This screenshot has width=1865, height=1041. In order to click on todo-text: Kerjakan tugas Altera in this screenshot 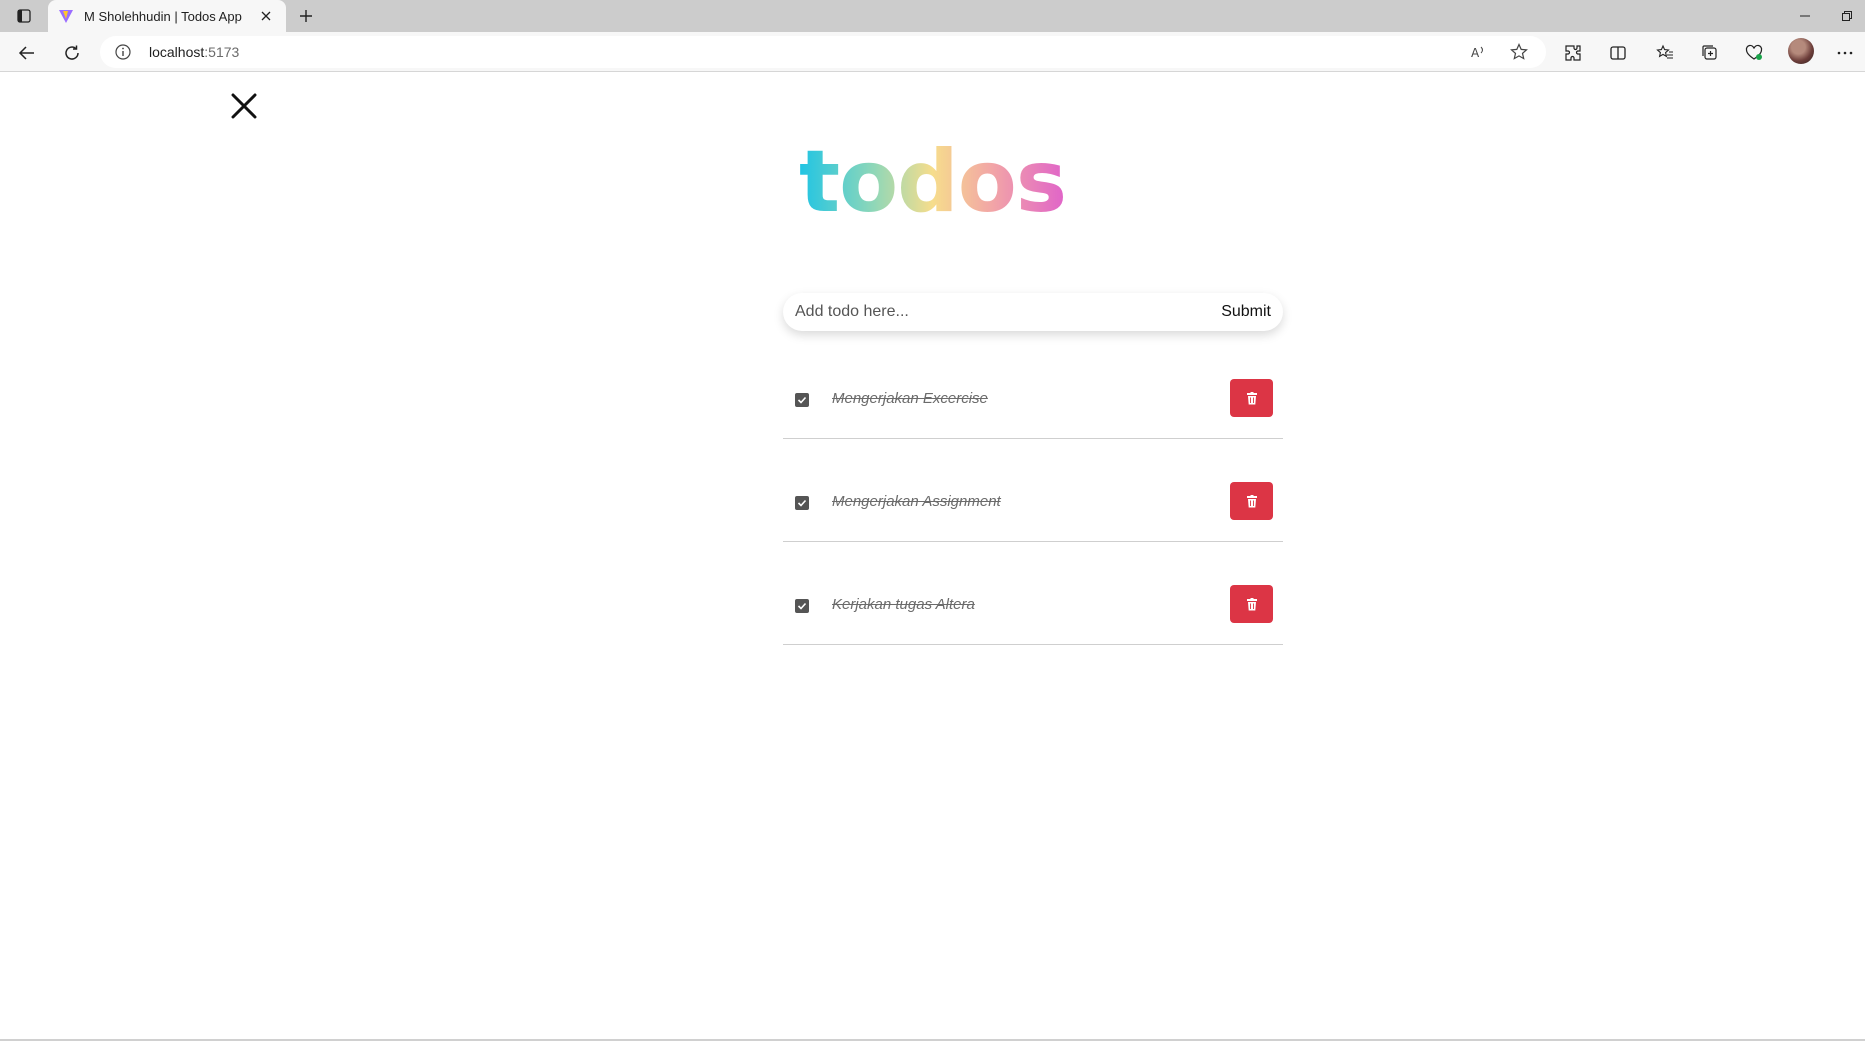, I will do `click(903, 604)`.